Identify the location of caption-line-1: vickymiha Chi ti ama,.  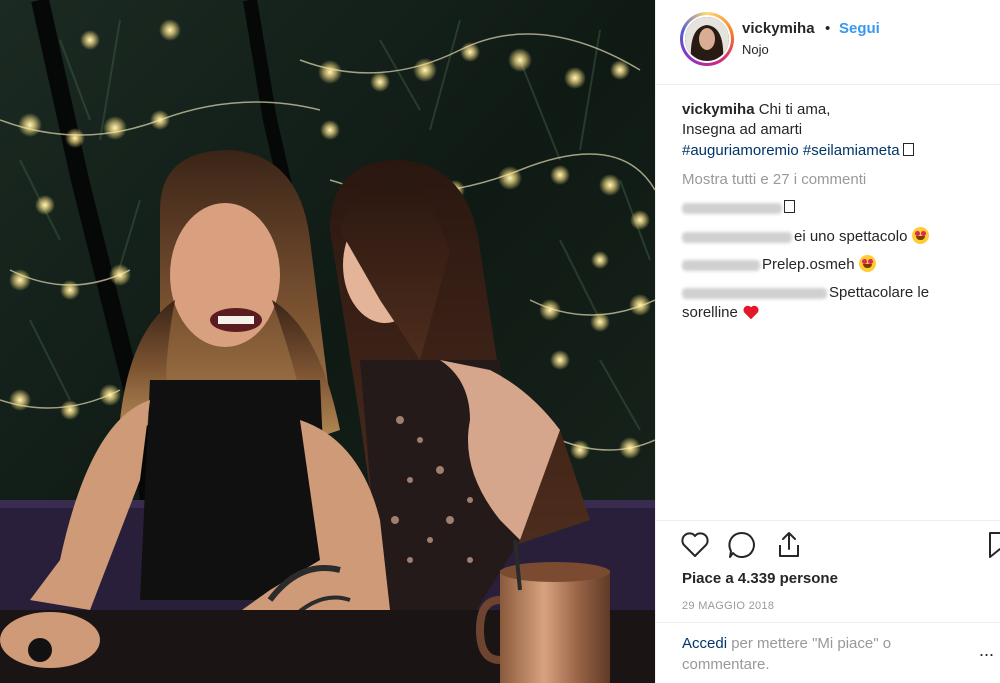
(756, 110).